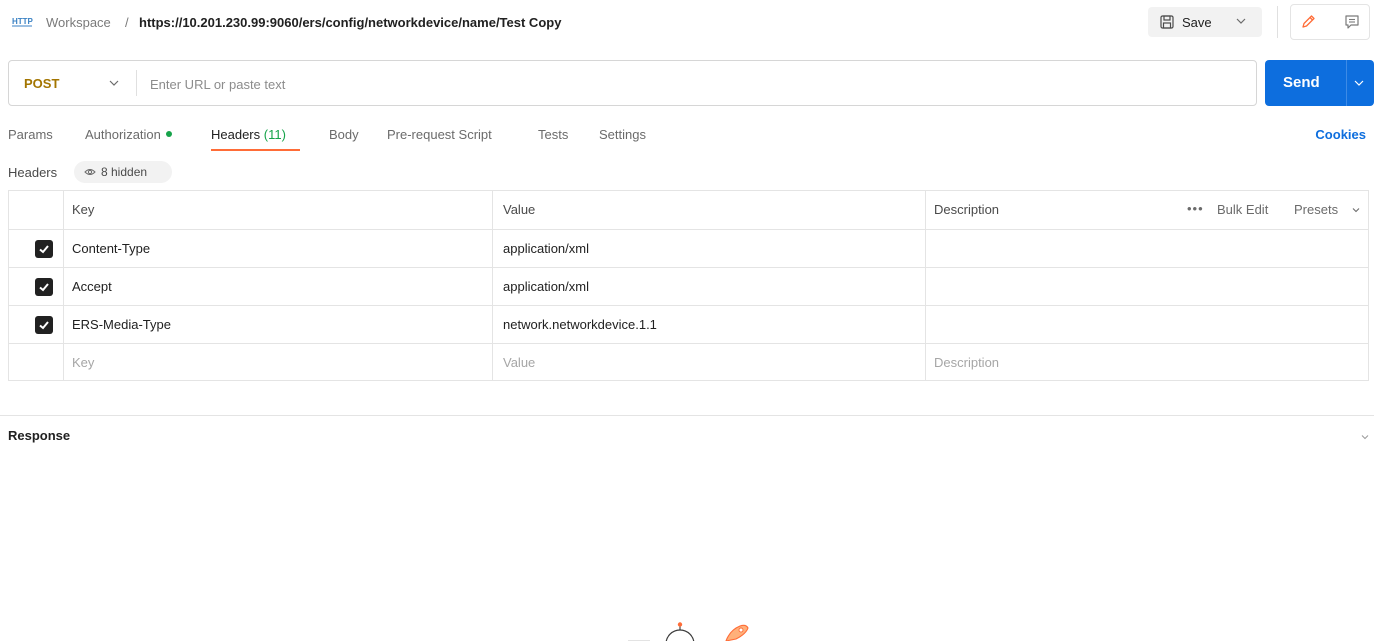 This screenshot has width=1374, height=641. What do you see at coordinates (1195, 208) in the screenshot?
I see `more-options-icon: •••` at bounding box center [1195, 208].